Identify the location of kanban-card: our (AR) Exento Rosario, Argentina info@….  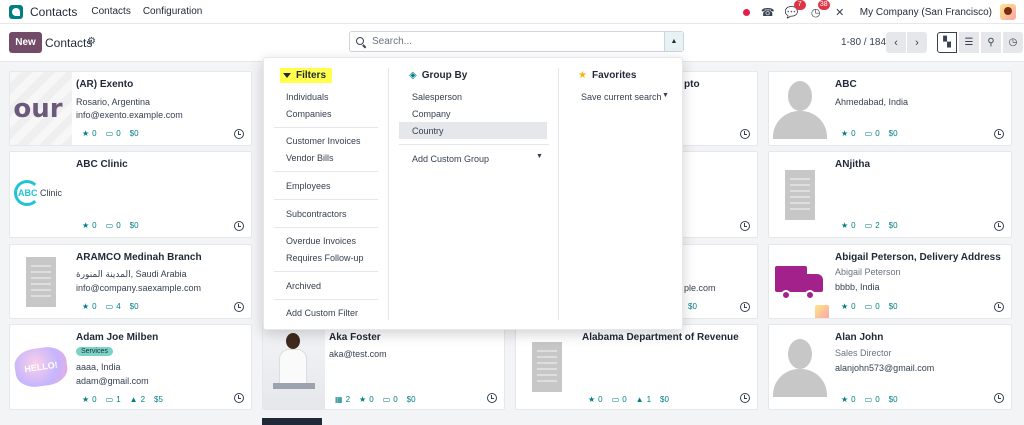
(130, 108).